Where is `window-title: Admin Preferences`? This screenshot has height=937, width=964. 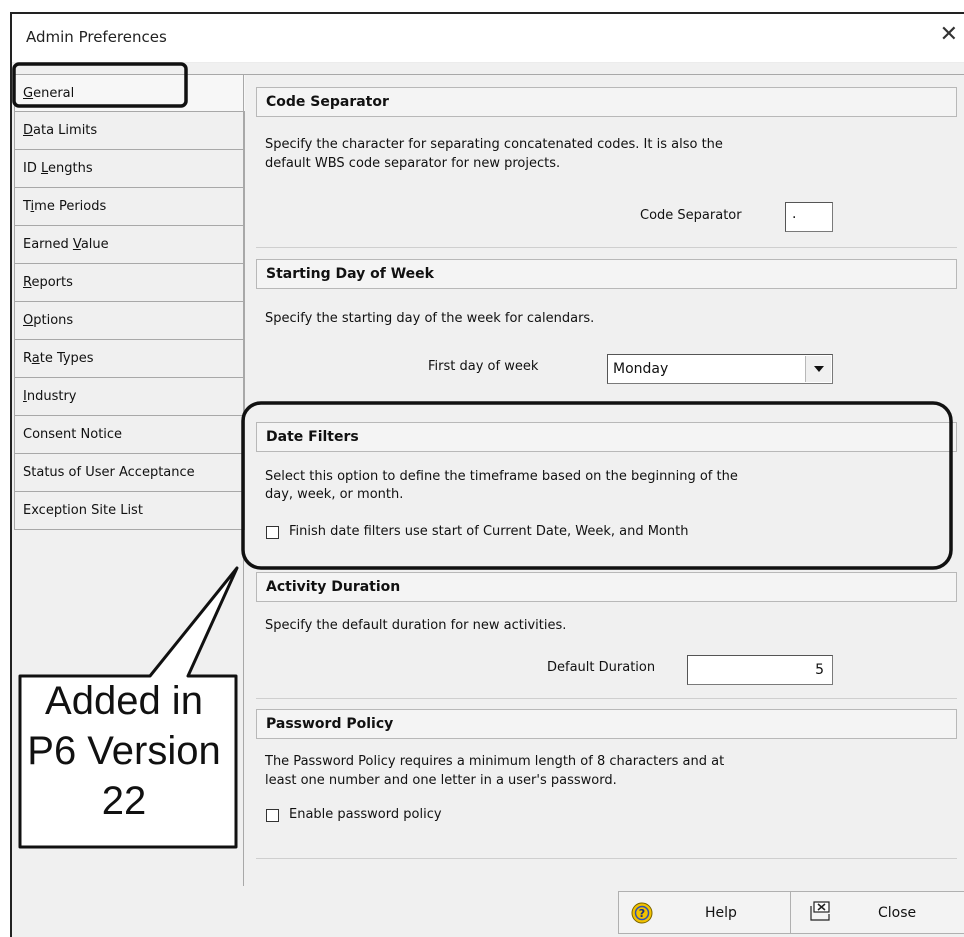 window-title: Admin Preferences is located at coordinates (96, 37).